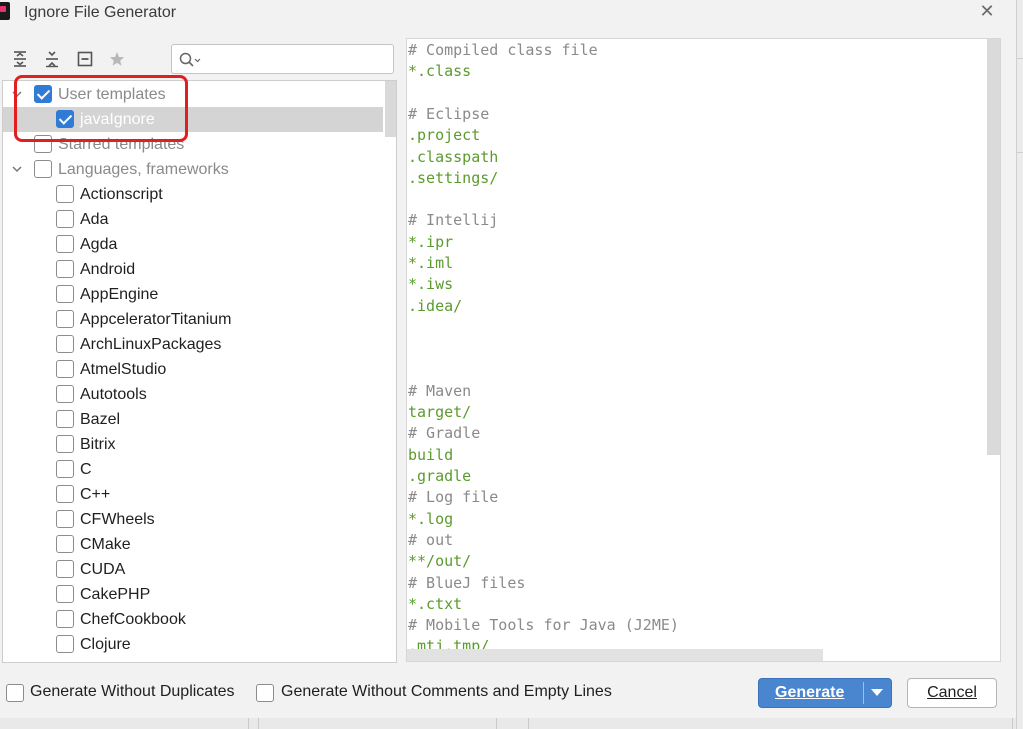 Image resolution: width=1023 pixels, height=729 pixels. Describe the element at coordinates (65, 119) in the screenshot. I see `javaignore-checkbox` at that location.